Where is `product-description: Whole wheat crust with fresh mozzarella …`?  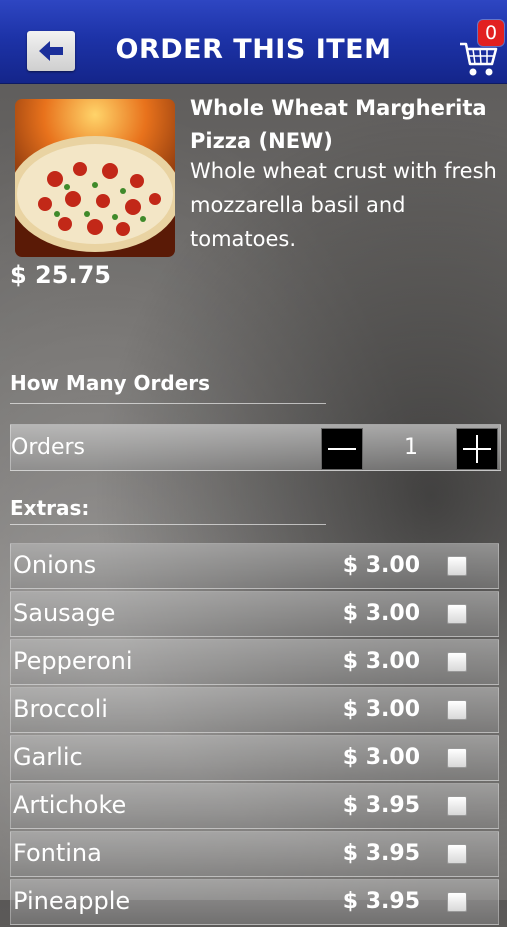 product-description: Whole wheat crust with fresh mozzarella … is located at coordinates (343, 205).